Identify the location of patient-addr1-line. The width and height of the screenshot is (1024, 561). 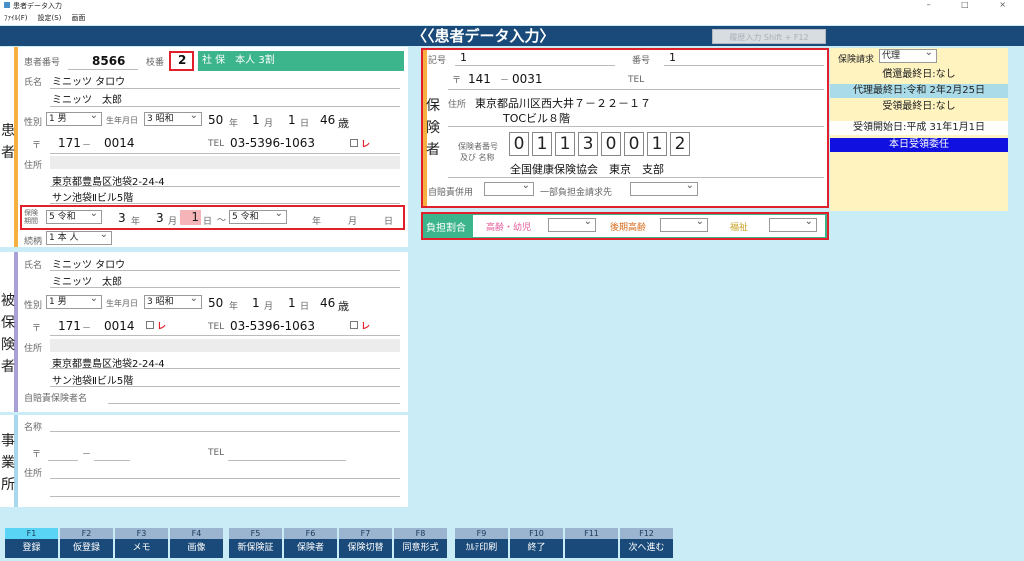
(225, 186).